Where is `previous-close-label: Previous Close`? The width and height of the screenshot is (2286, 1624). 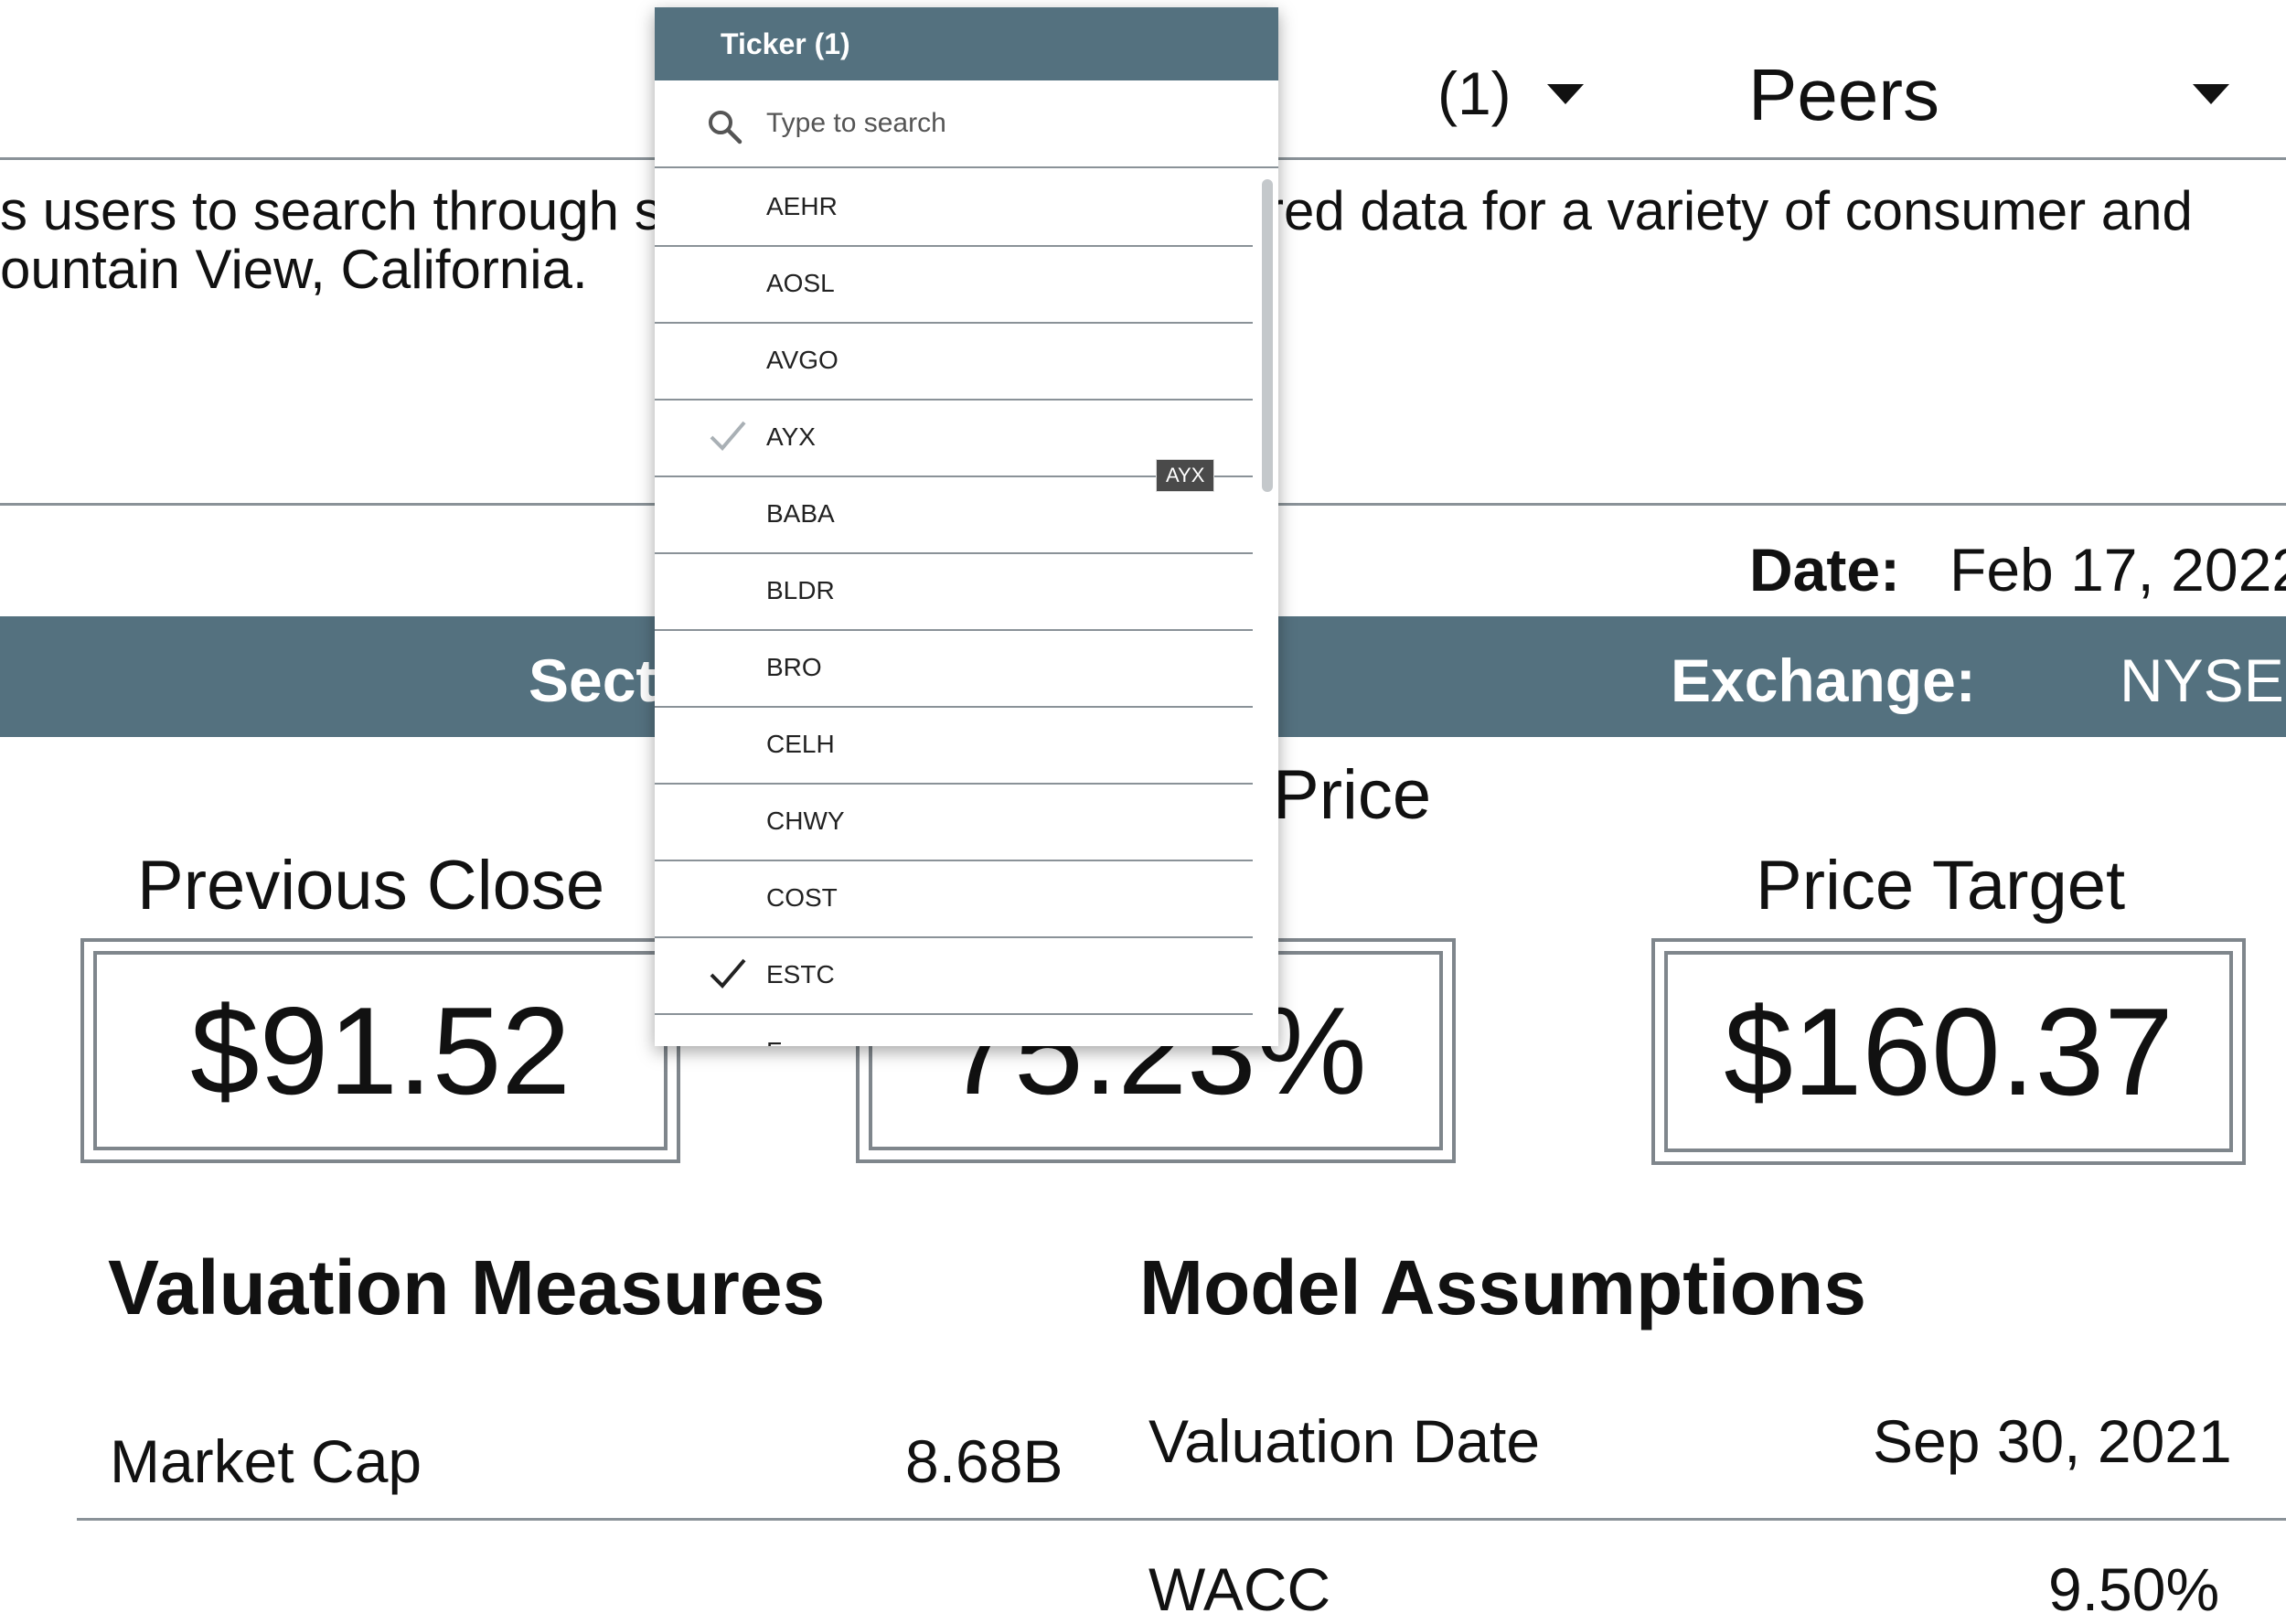
previous-close-label: Previous Close is located at coordinates (371, 885).